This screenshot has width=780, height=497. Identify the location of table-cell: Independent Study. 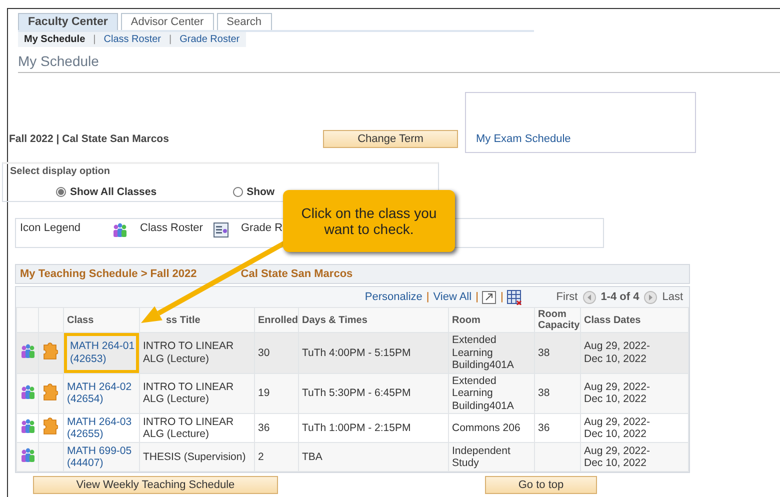
(491, 457).